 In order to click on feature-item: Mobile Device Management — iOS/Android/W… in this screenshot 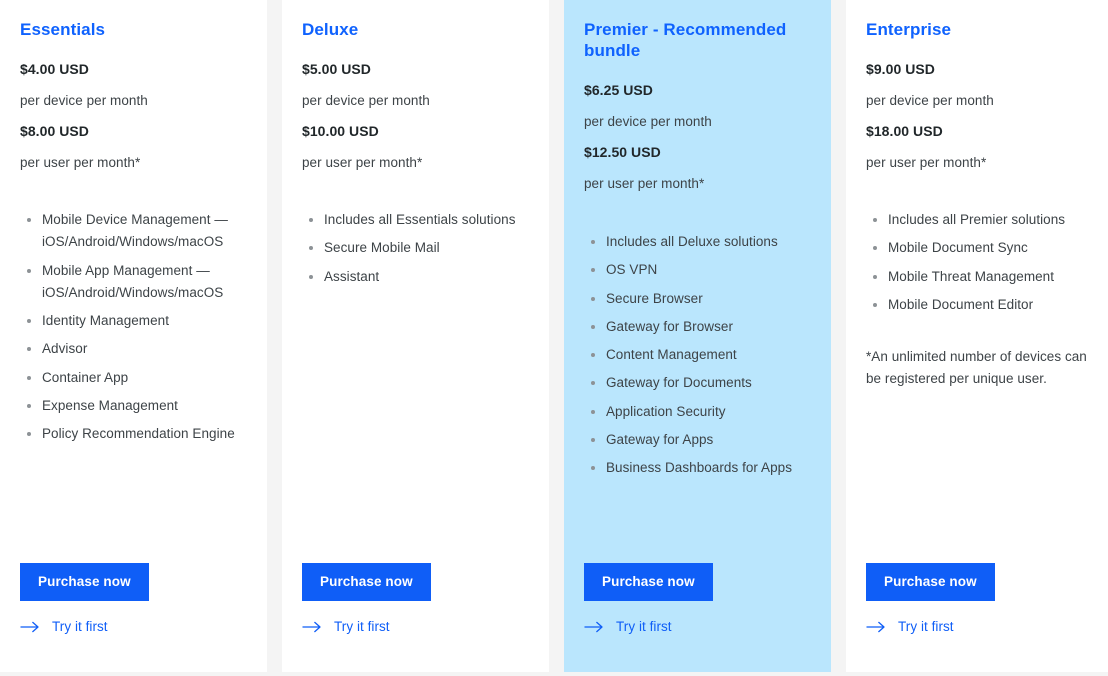, I will do `click(133, 231)`.